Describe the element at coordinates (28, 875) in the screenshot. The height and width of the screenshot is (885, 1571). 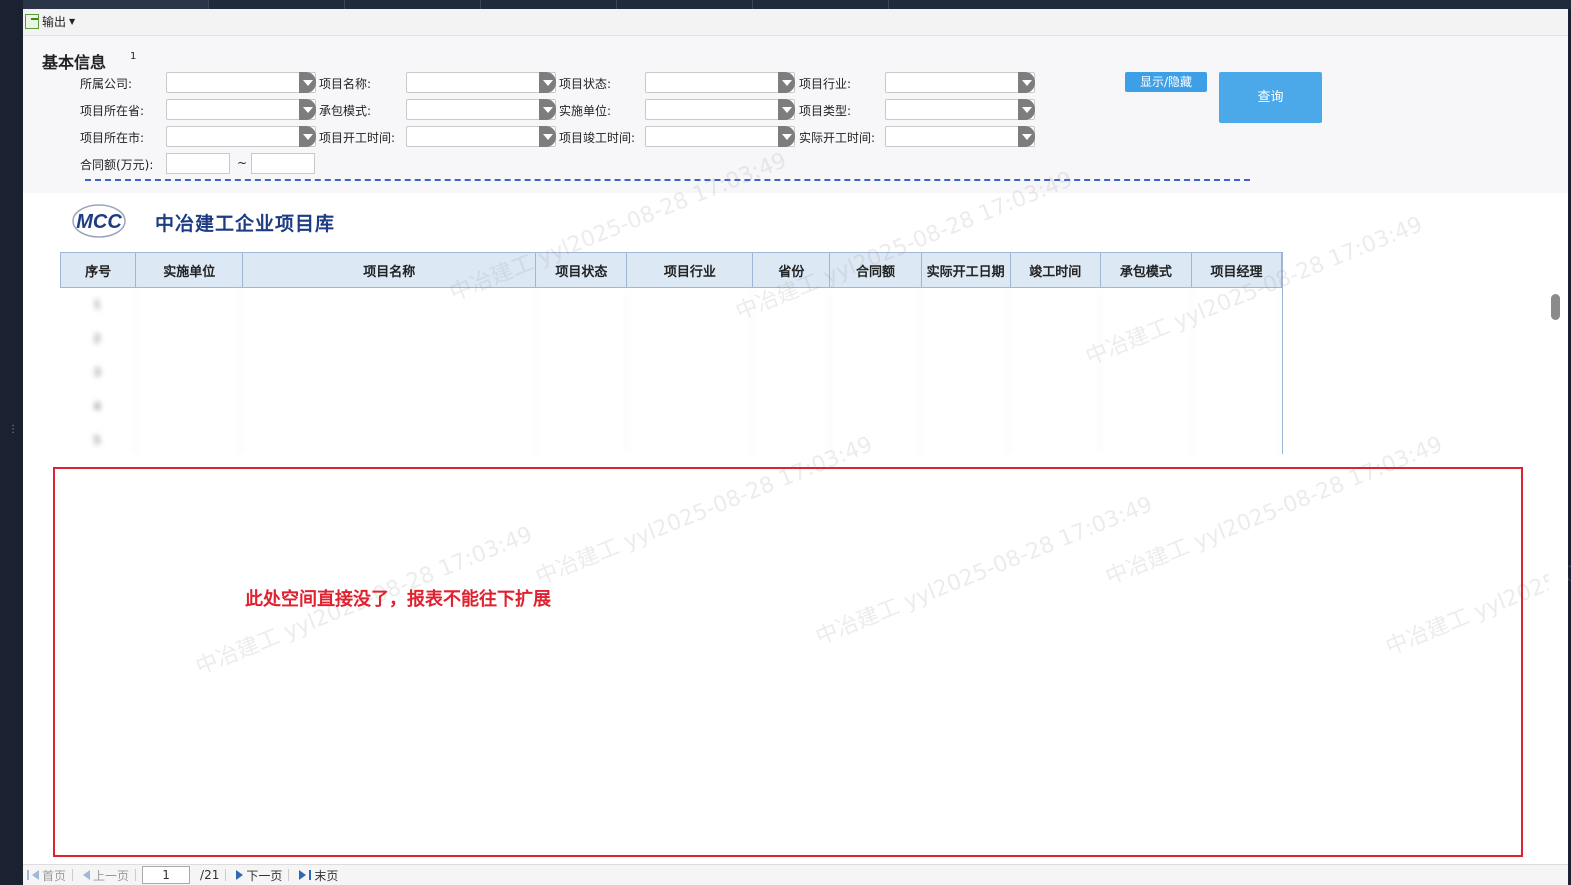
I see `first-bar-icon` at that location.